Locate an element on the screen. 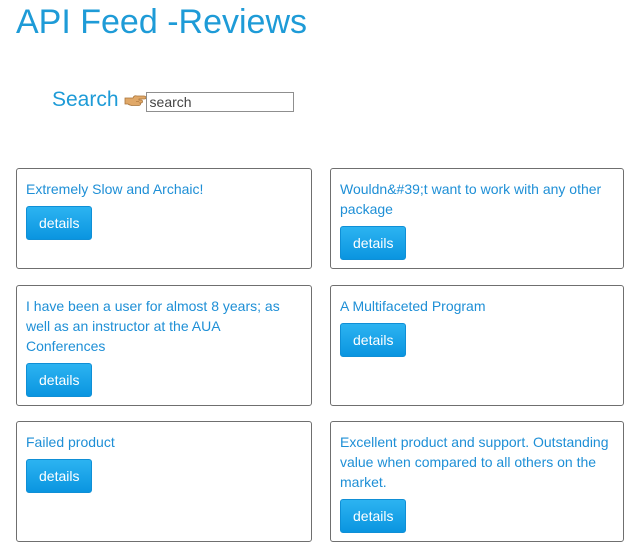 The image size is (636, 545). search-bar: Search is located at coordinates (173, 100).